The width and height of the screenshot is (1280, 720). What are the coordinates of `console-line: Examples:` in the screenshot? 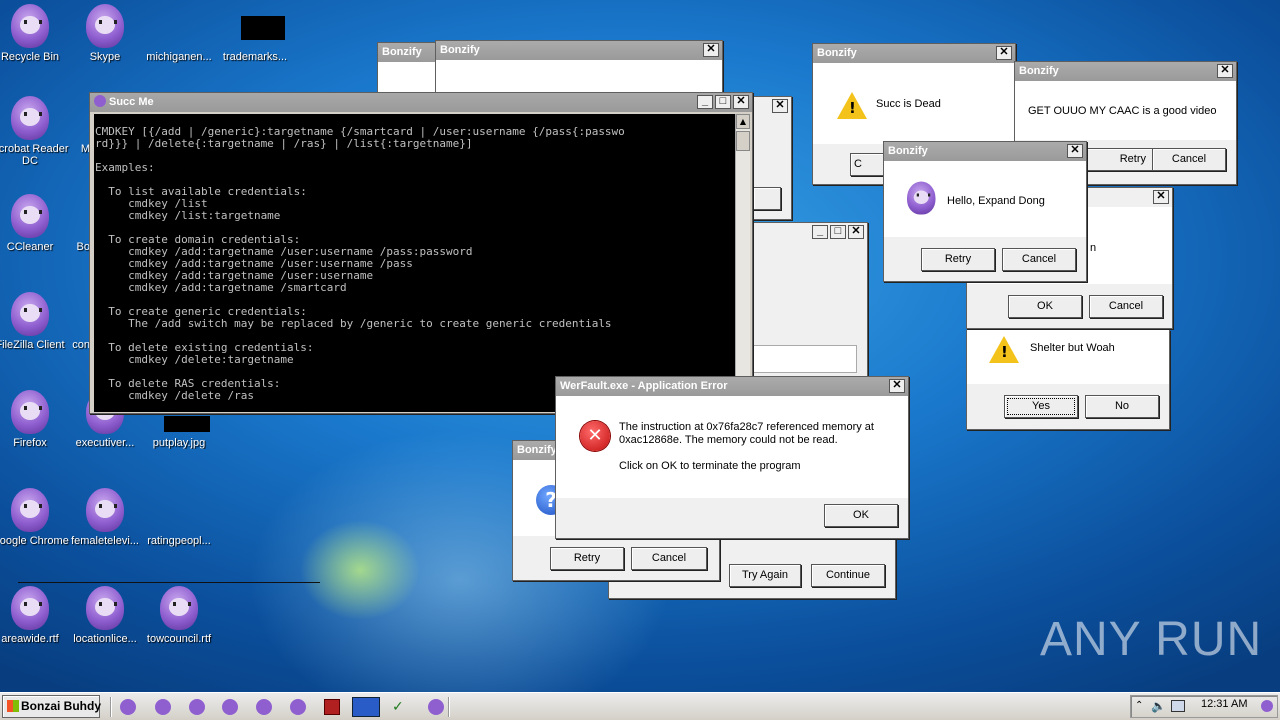 It's located at (125, 167).